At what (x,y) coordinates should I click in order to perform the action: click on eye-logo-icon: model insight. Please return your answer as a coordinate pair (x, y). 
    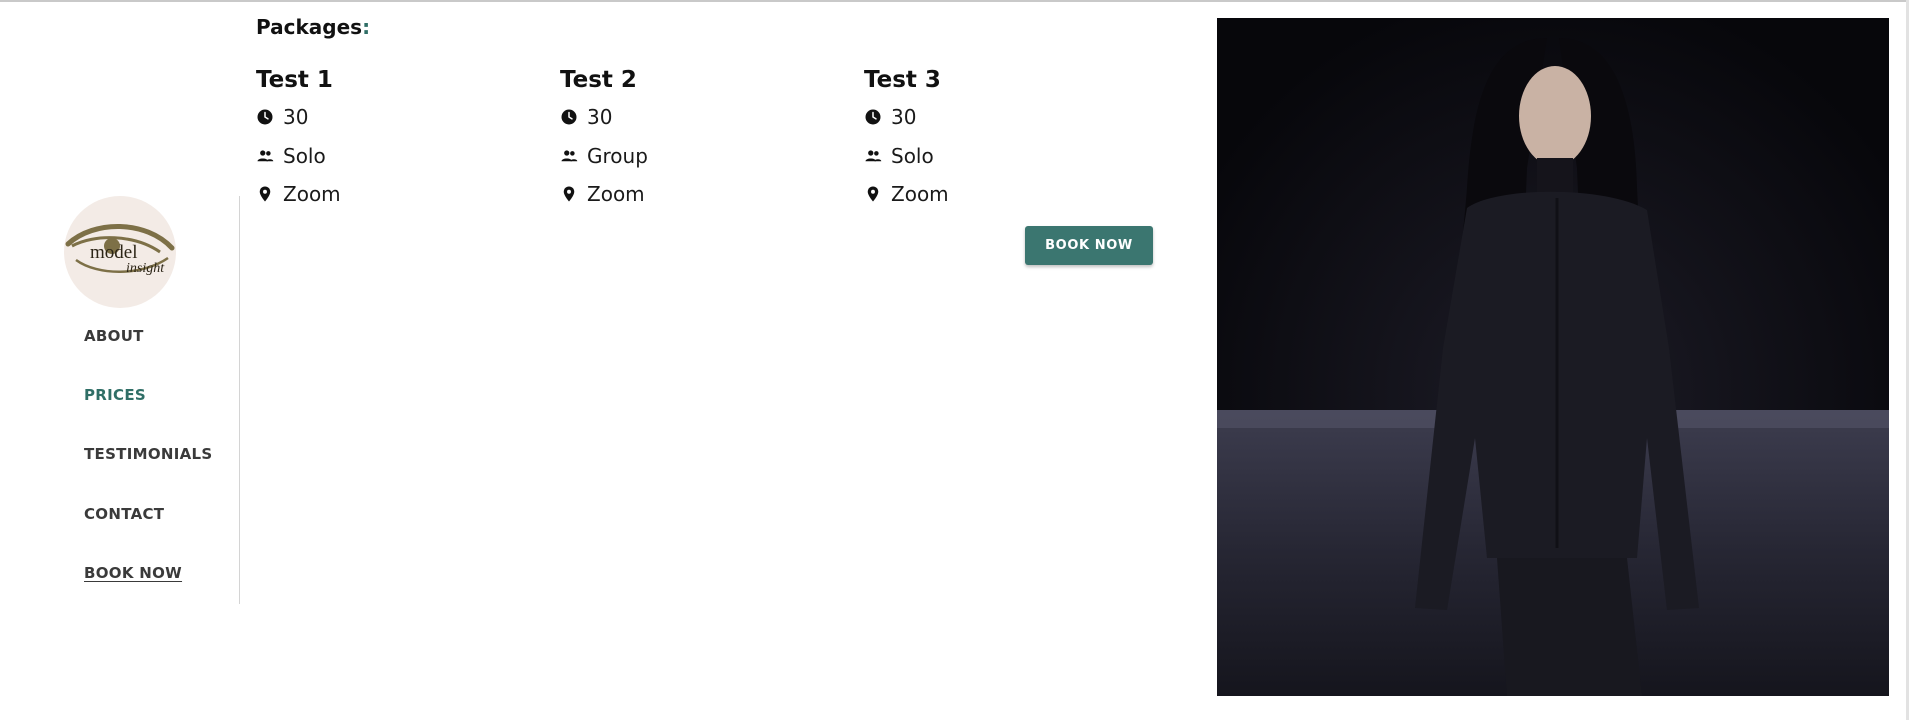
    Looking at the image, I should click on (120, 250).